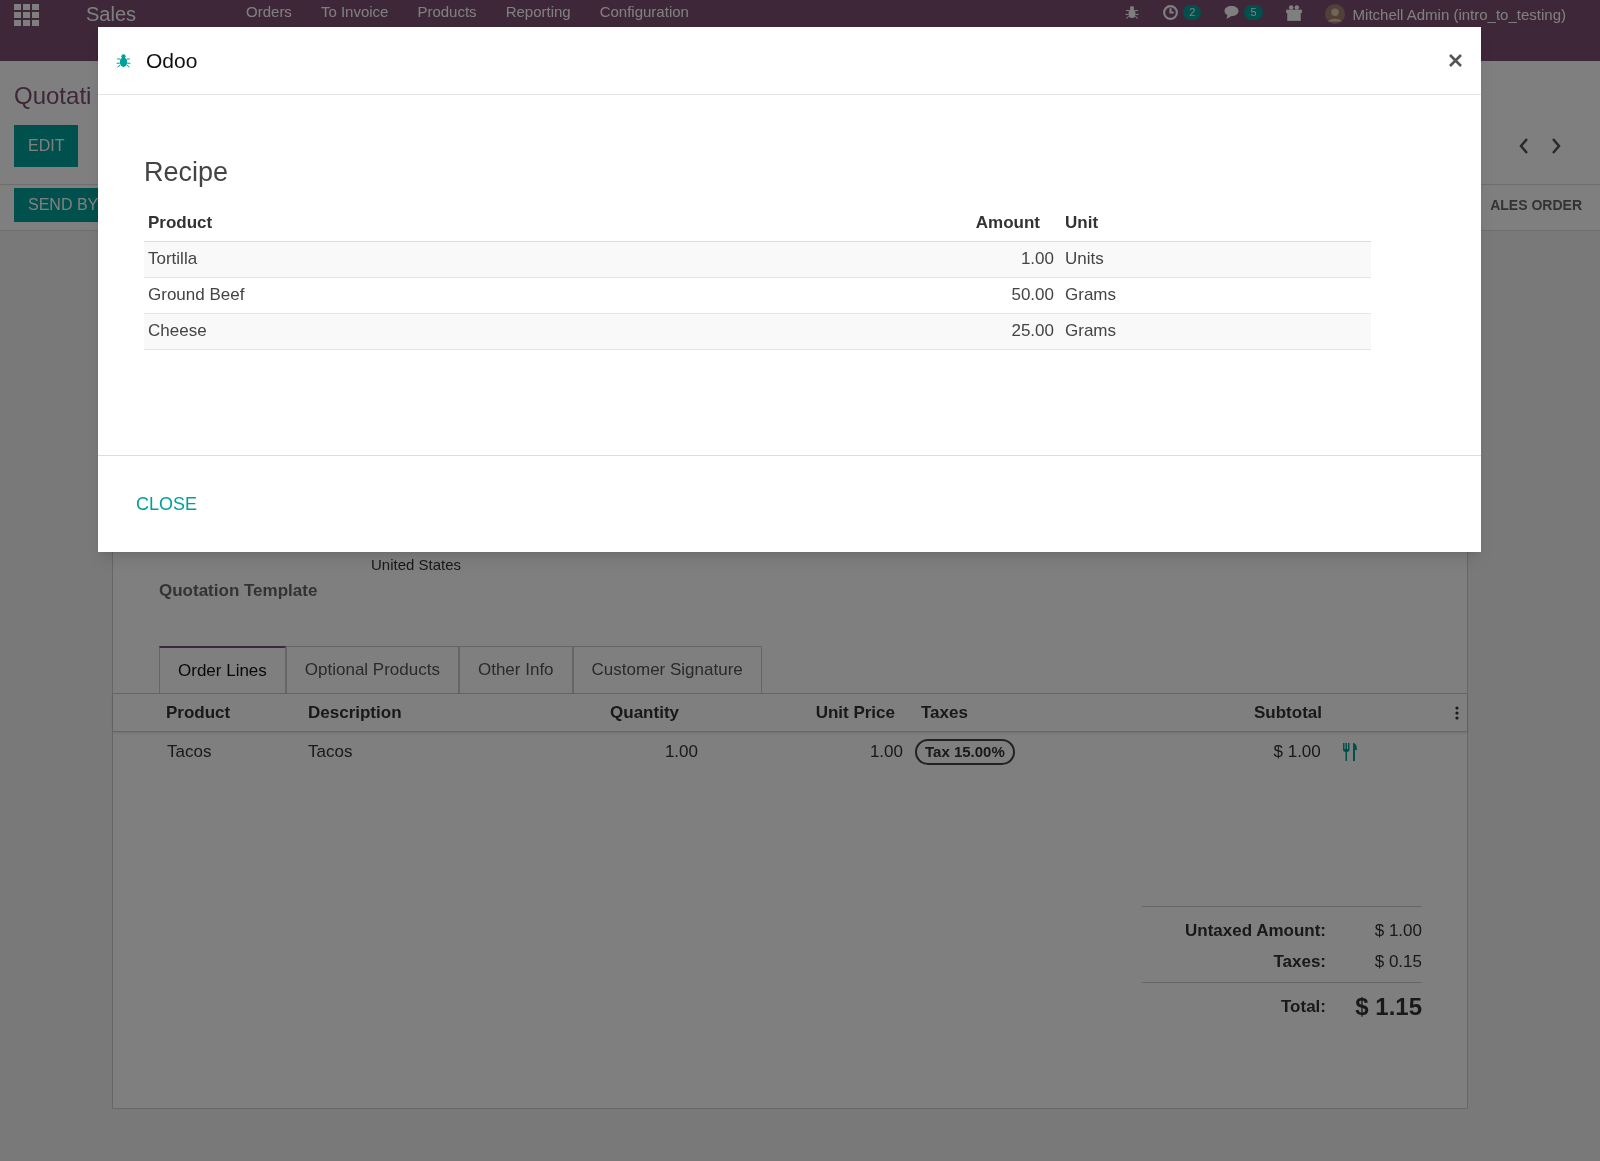  Describe the element at coordinates (416, 564) in the screenshot. I see `address-line: United States` at that location.